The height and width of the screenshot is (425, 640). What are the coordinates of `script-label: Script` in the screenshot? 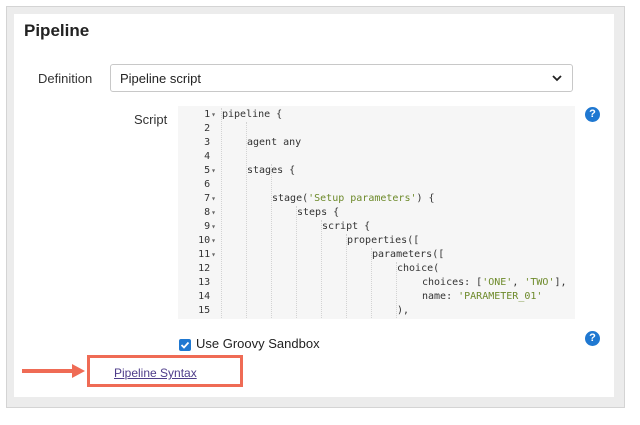 It's located at (151, 119).